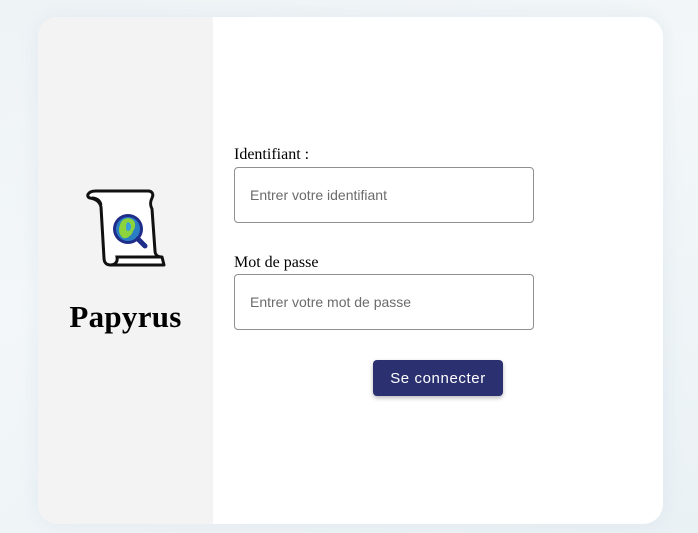  I want to click on login-button: Se connecter, so click(438, 378).